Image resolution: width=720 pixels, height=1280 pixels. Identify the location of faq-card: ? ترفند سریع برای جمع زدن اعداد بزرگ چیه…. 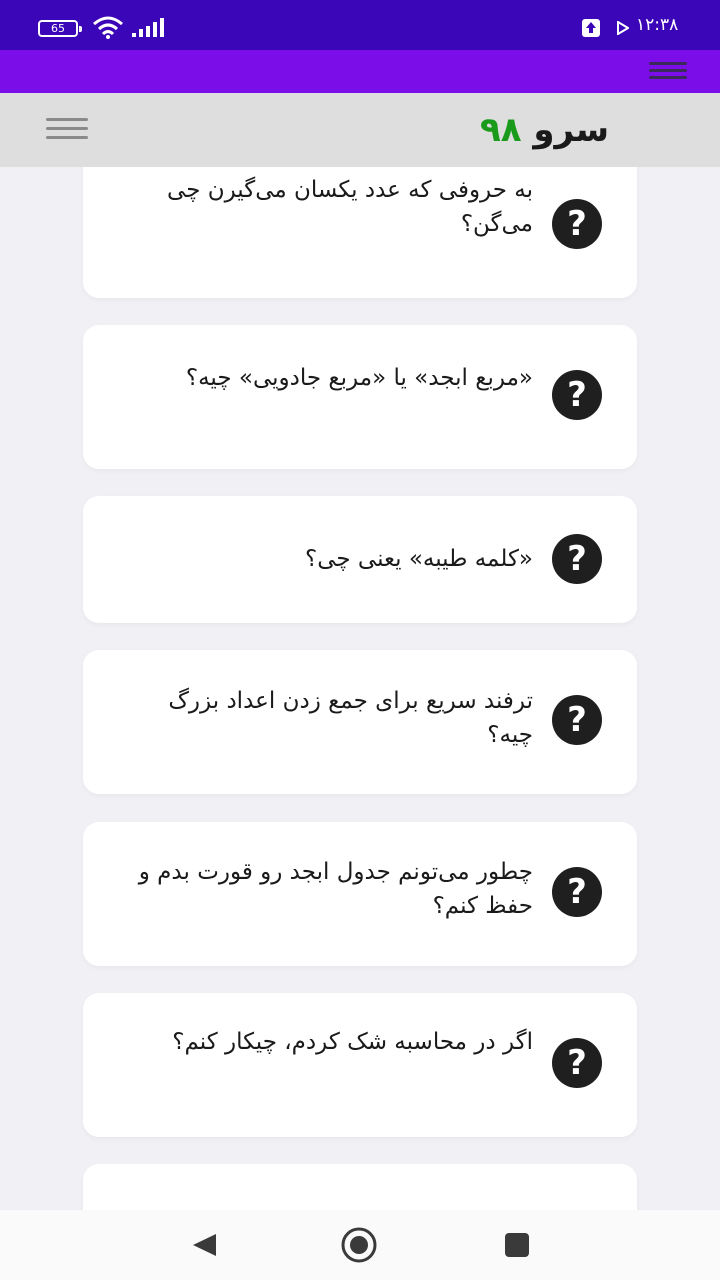
(360, 722).